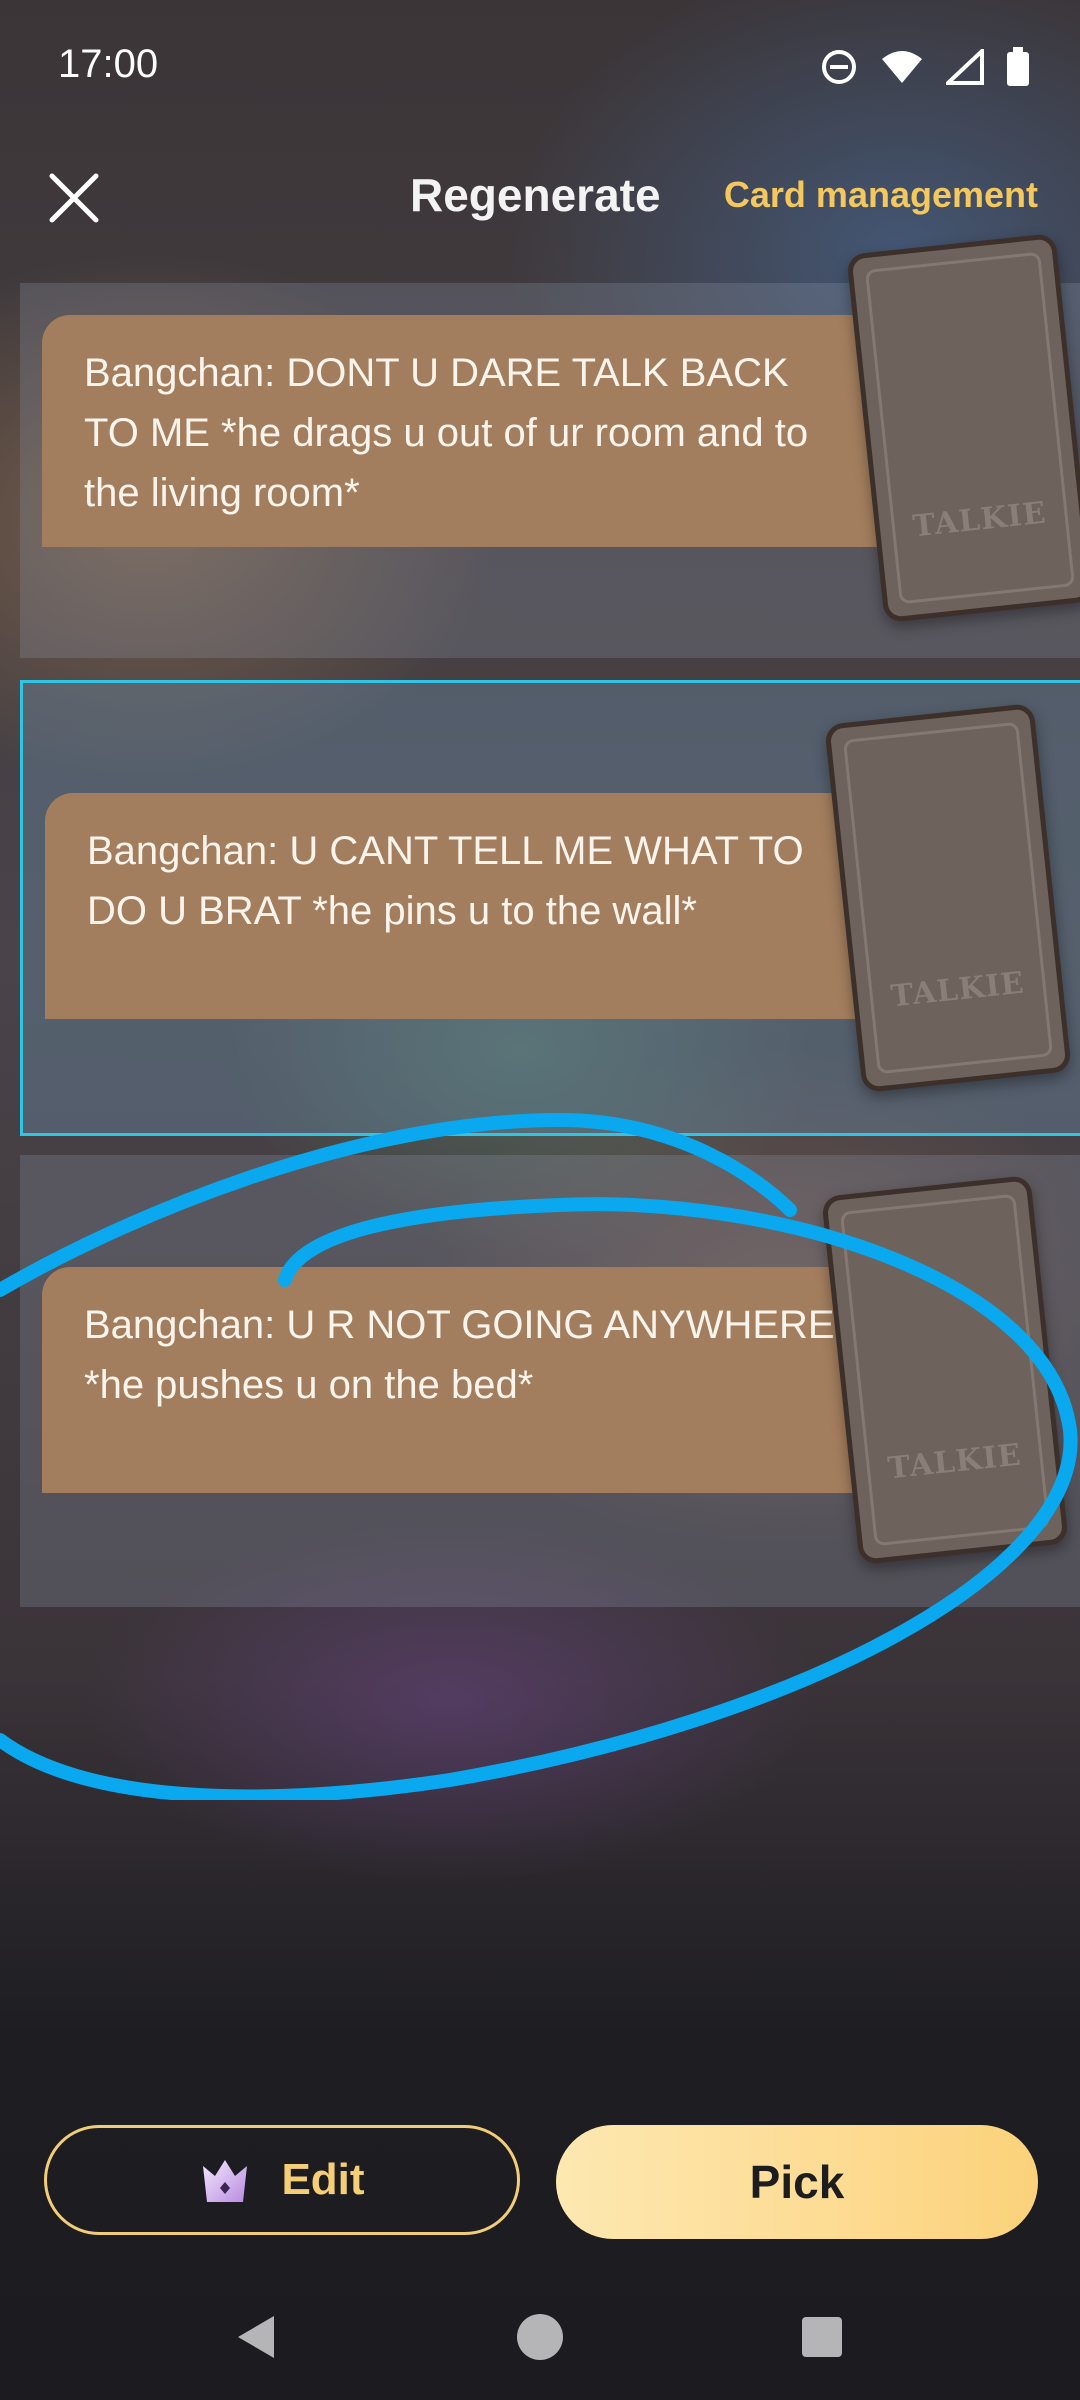 The image size is (1080, 2400). I want to click on crown-icon, so click(225, 2181).